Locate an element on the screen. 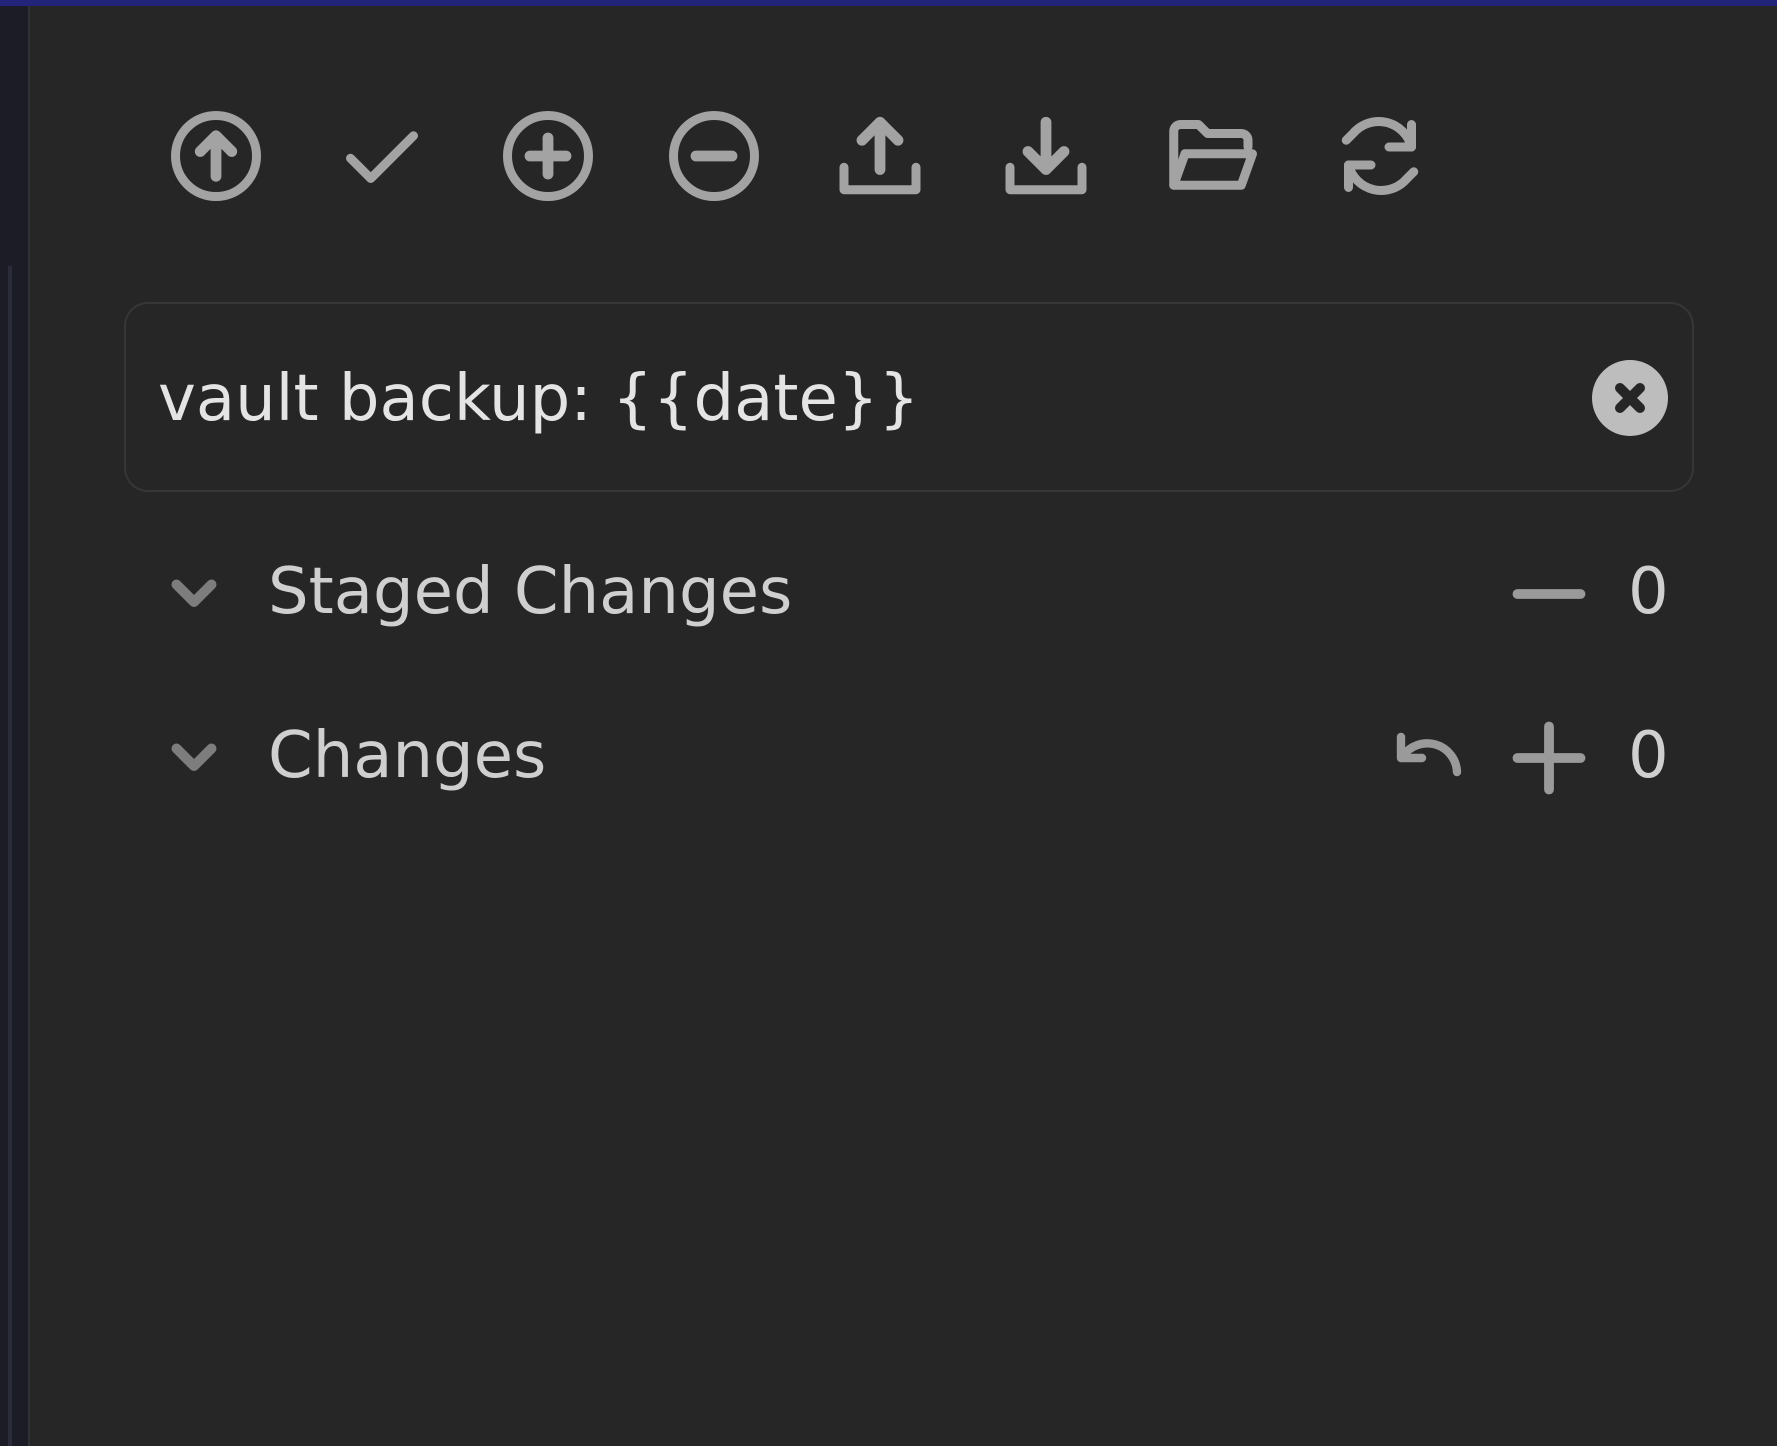 The width and height of the screenshot is (1777, 1446). open-folder-button is located at coordinates (1212, 156).